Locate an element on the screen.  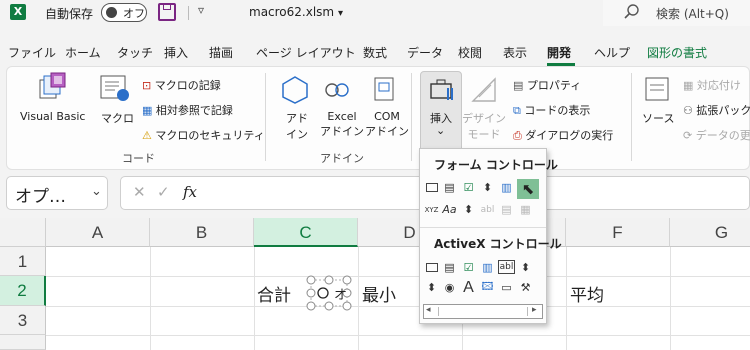
tab-help: ヘルプ is located at coordinates (612, 52).